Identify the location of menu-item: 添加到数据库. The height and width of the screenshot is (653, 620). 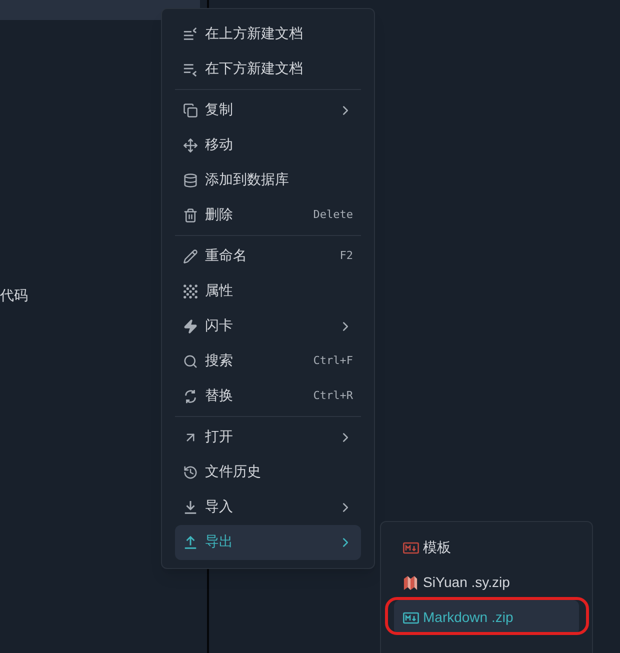
(268, 180).